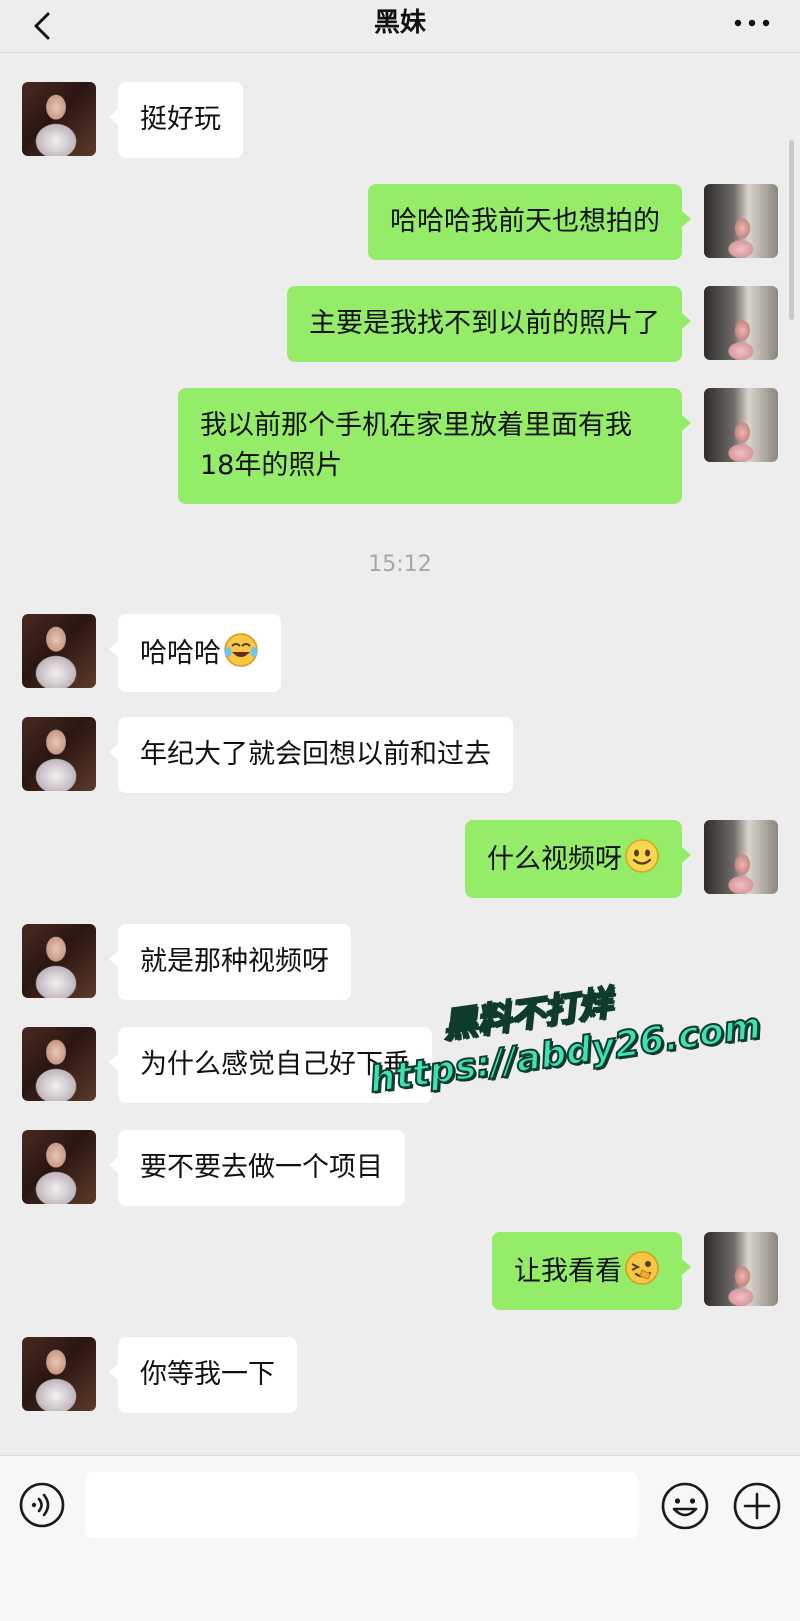 This screenshot has height=1621, width=800. I want to click on message-bubble: 你等我一下, so click(203, 1375).